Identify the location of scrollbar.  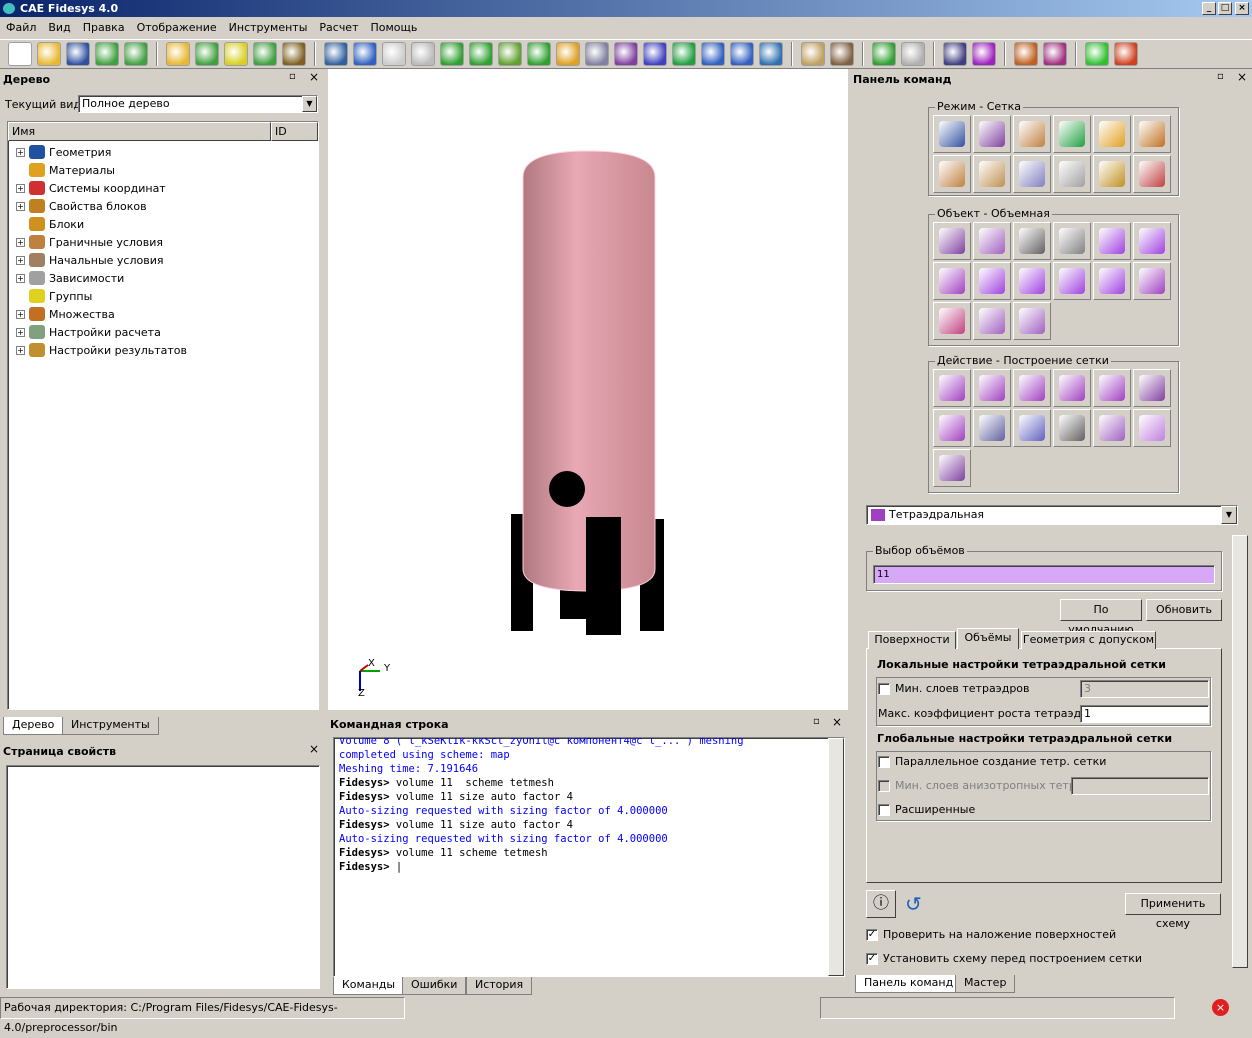
(836, 857).